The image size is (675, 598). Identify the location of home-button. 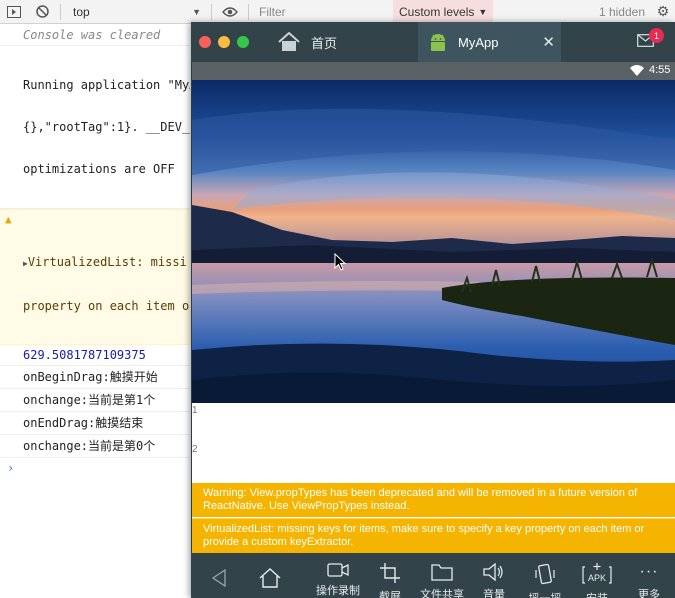
(270, 575).